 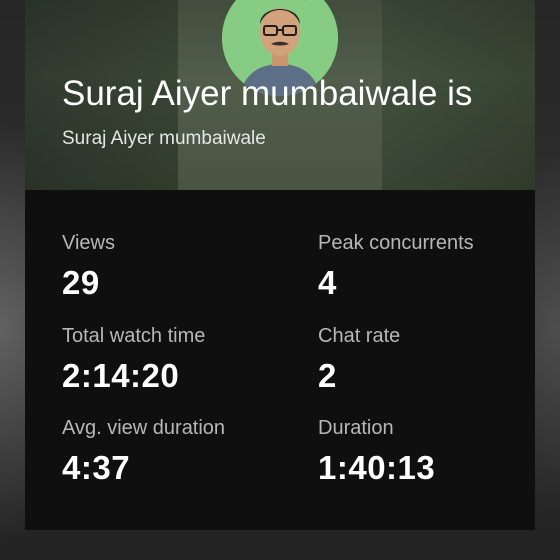 What do you see at coordinates (143, 452) in the screenshot?
I see `stat-avg-view-duration: Avg. view duration 4:37` at bounding box center [143, 452].